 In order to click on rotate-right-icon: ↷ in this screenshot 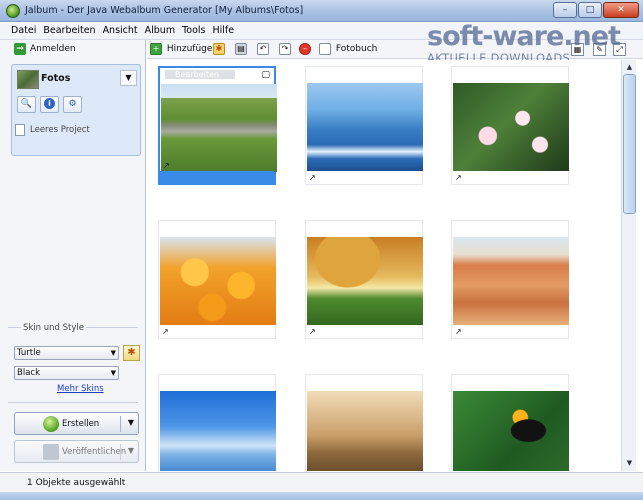, I will do `click(285, 49)`.